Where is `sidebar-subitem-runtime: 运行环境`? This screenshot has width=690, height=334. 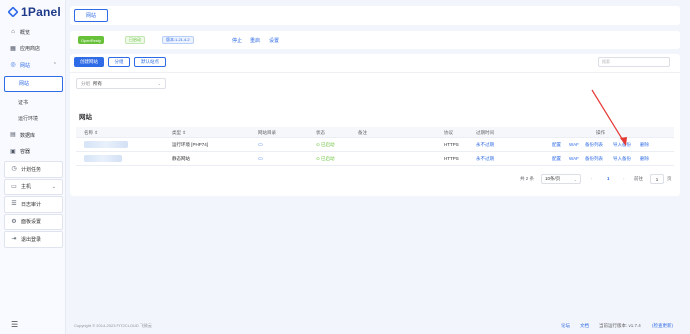 sidebar-subitem-runtime: 运行环境 is located at coordinates (33, 119).